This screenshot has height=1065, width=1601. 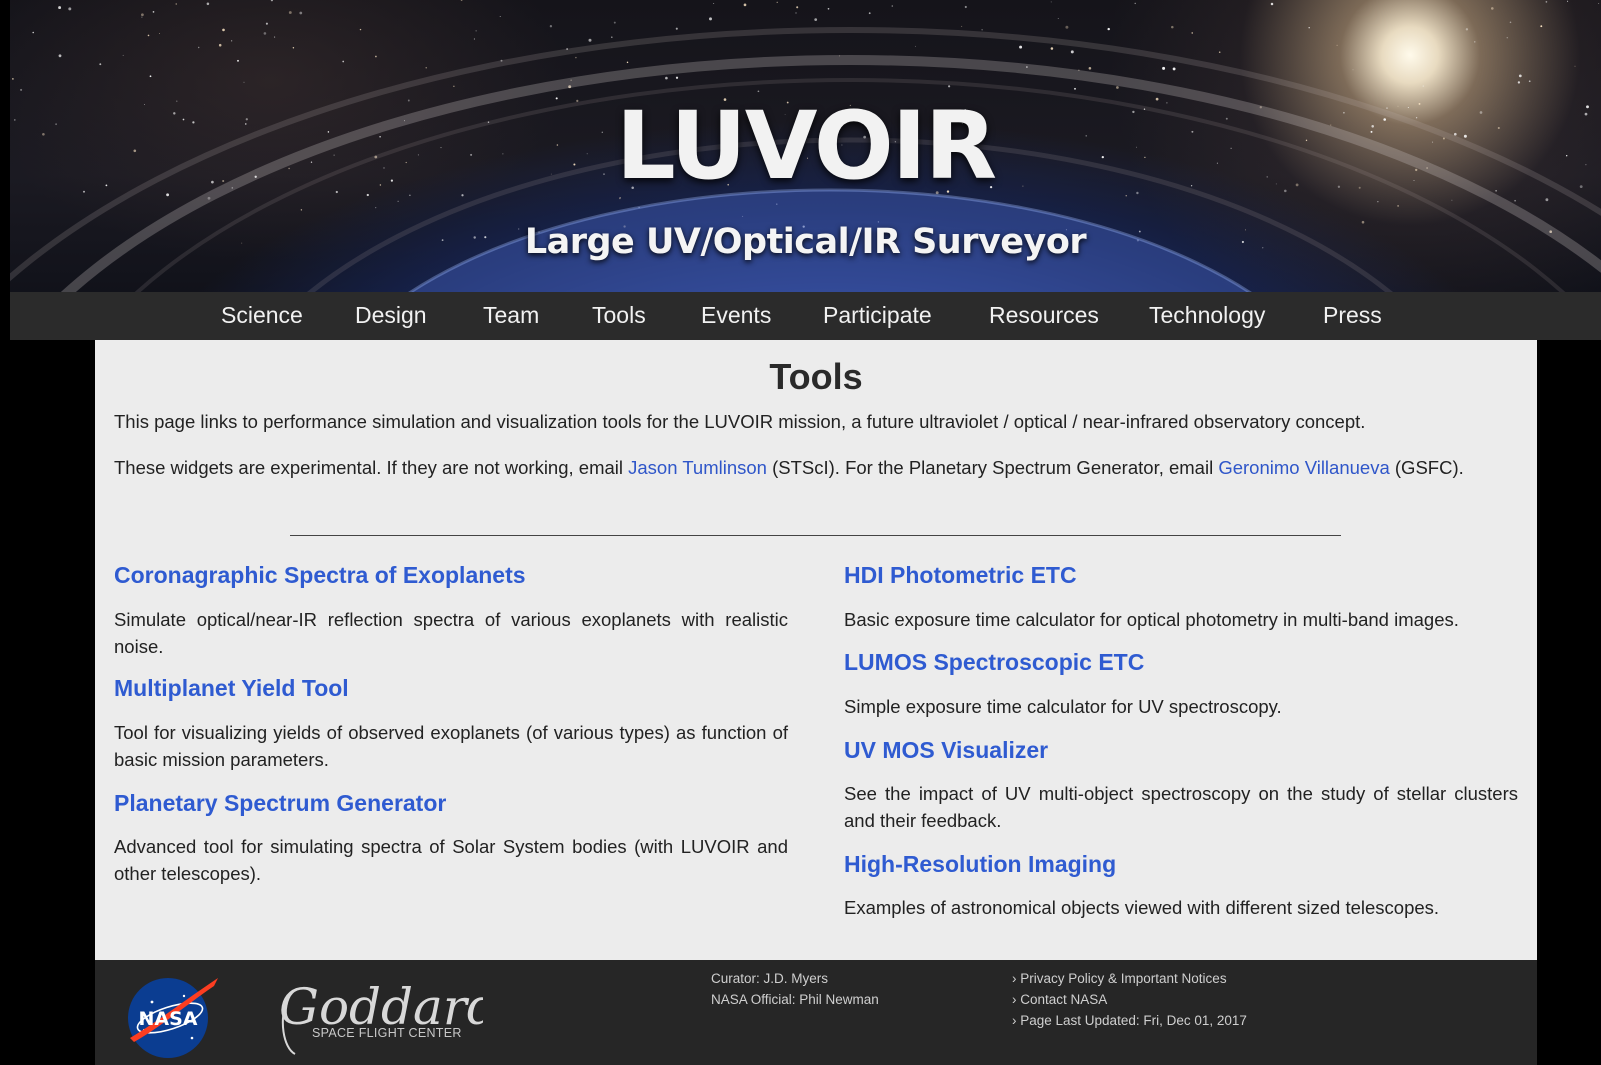 I want to click on goddard-logo: Goddard, so click(x=378, y=1013).